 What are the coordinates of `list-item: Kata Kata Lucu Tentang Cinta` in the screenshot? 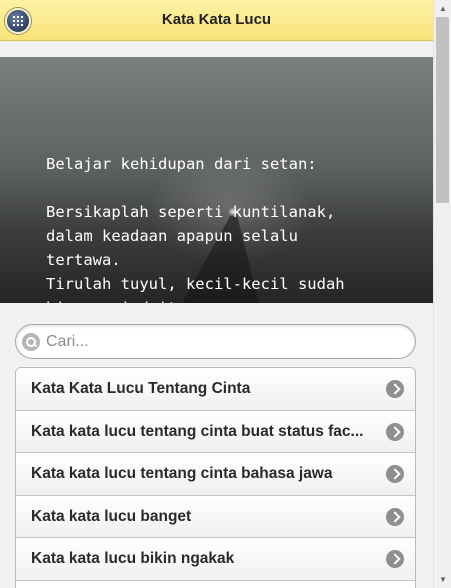 It's located at (215, 389).